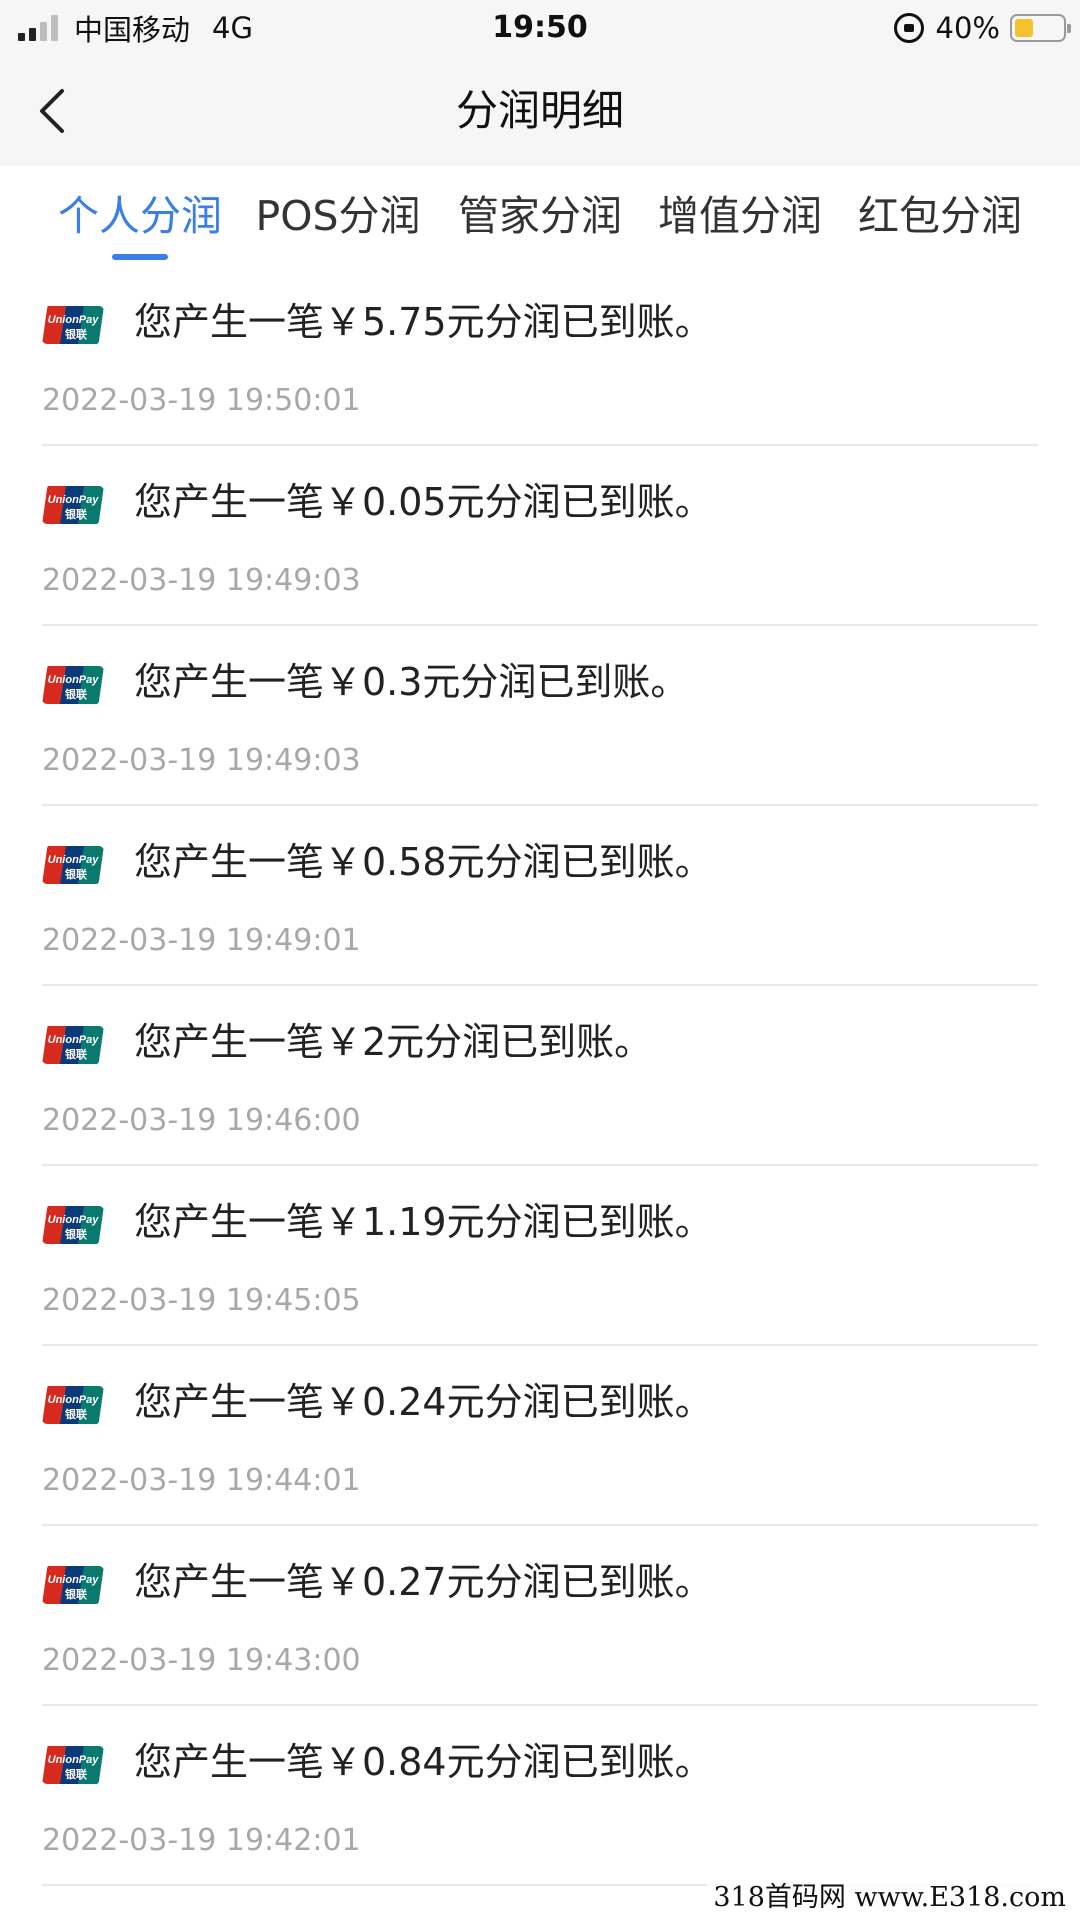 The width and height of the screenshot is (1080, 1920). I want to click on back-button, so click(54, 111).